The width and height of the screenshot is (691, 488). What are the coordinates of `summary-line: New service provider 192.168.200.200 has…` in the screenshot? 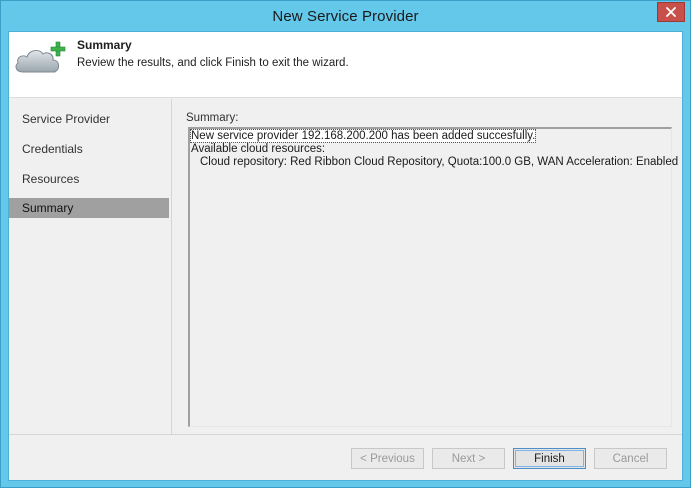 It's located at (430, 136).